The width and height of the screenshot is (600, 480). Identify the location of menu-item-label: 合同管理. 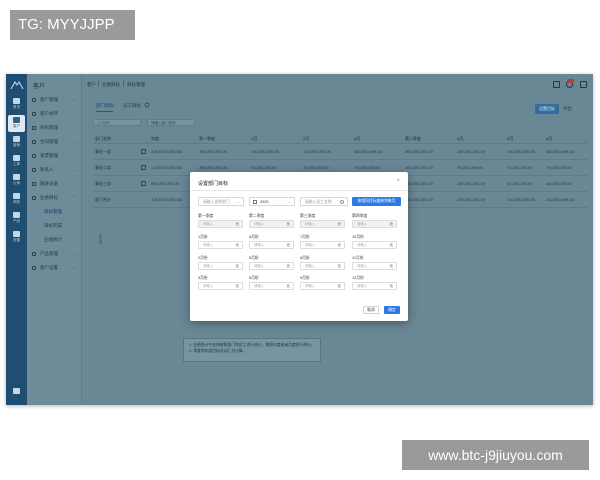
(49, 141).